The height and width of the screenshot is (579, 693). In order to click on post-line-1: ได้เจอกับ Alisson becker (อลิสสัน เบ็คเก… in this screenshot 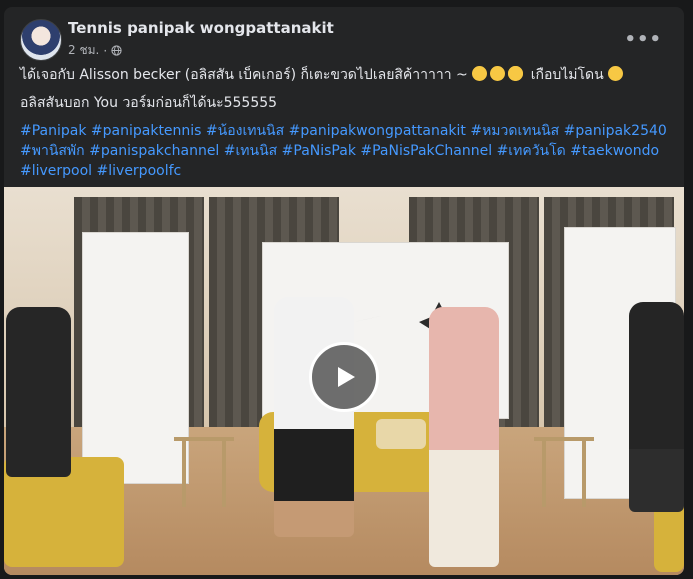, I will do `click(345, 75)`.